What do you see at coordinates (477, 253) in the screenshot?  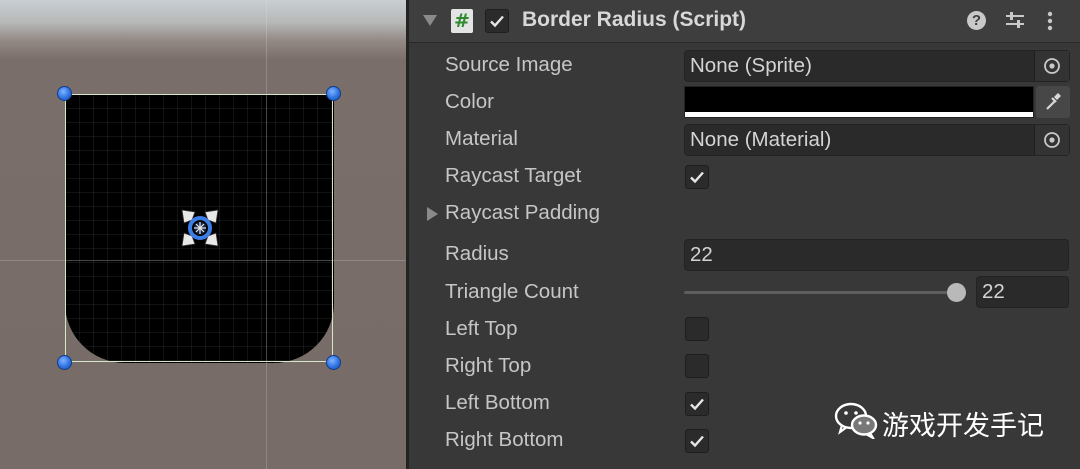 I see `radius-label: Radius` at bounding box center [477, 253].